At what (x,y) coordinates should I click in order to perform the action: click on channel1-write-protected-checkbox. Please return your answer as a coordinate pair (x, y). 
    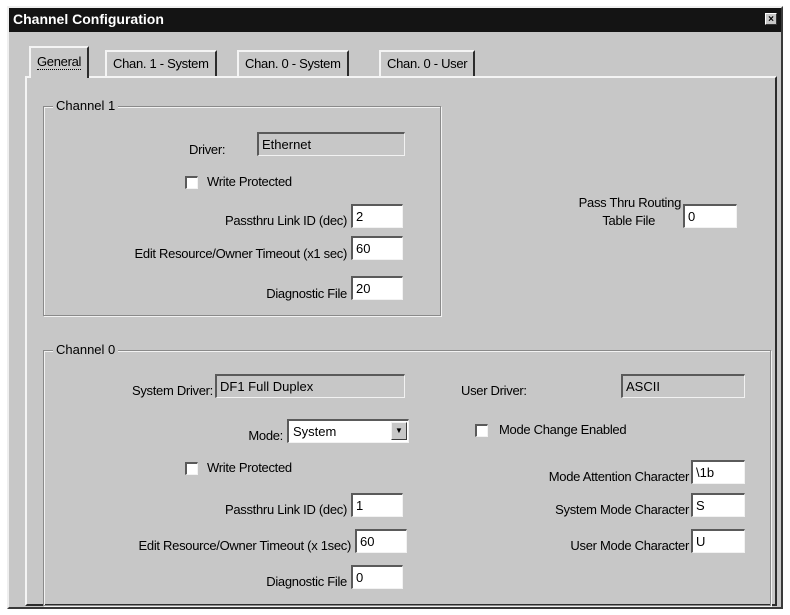
    Looking at the image, I should click on (191, 182).